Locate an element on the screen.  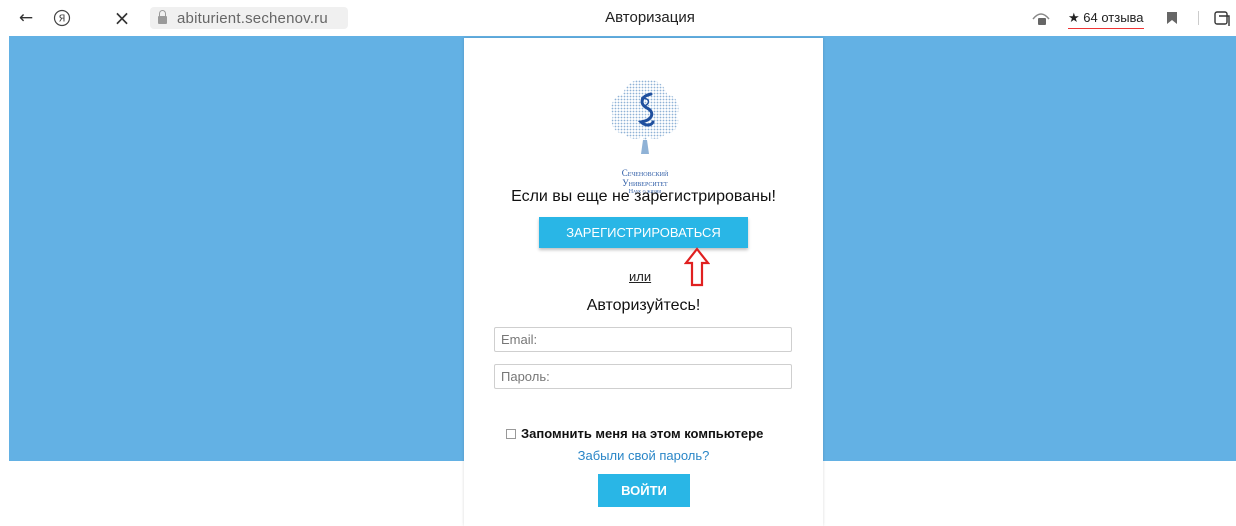
reviews-label: ★ 64 отзыва is located at coordinates (1106, 17).